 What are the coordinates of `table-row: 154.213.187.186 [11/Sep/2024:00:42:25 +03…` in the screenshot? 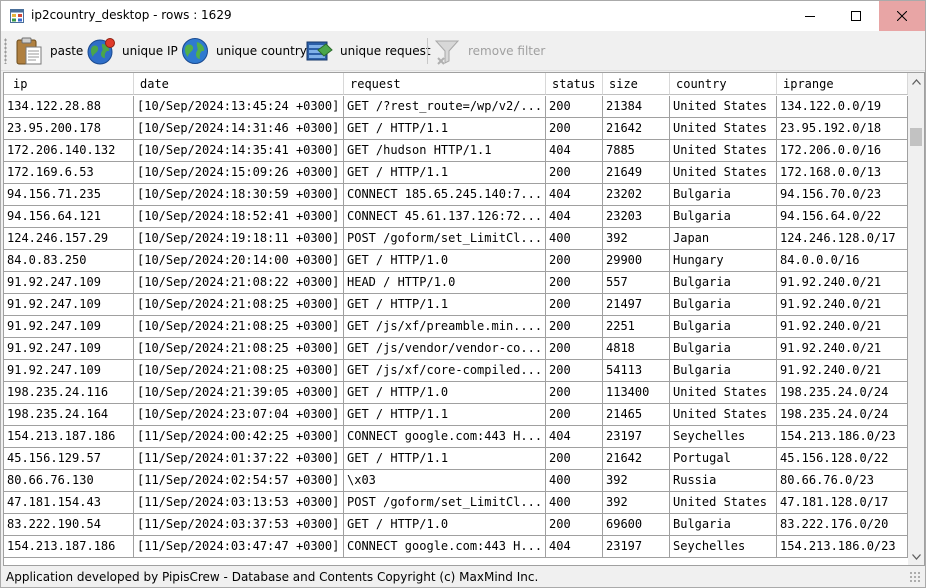 It's located at (456, 437).